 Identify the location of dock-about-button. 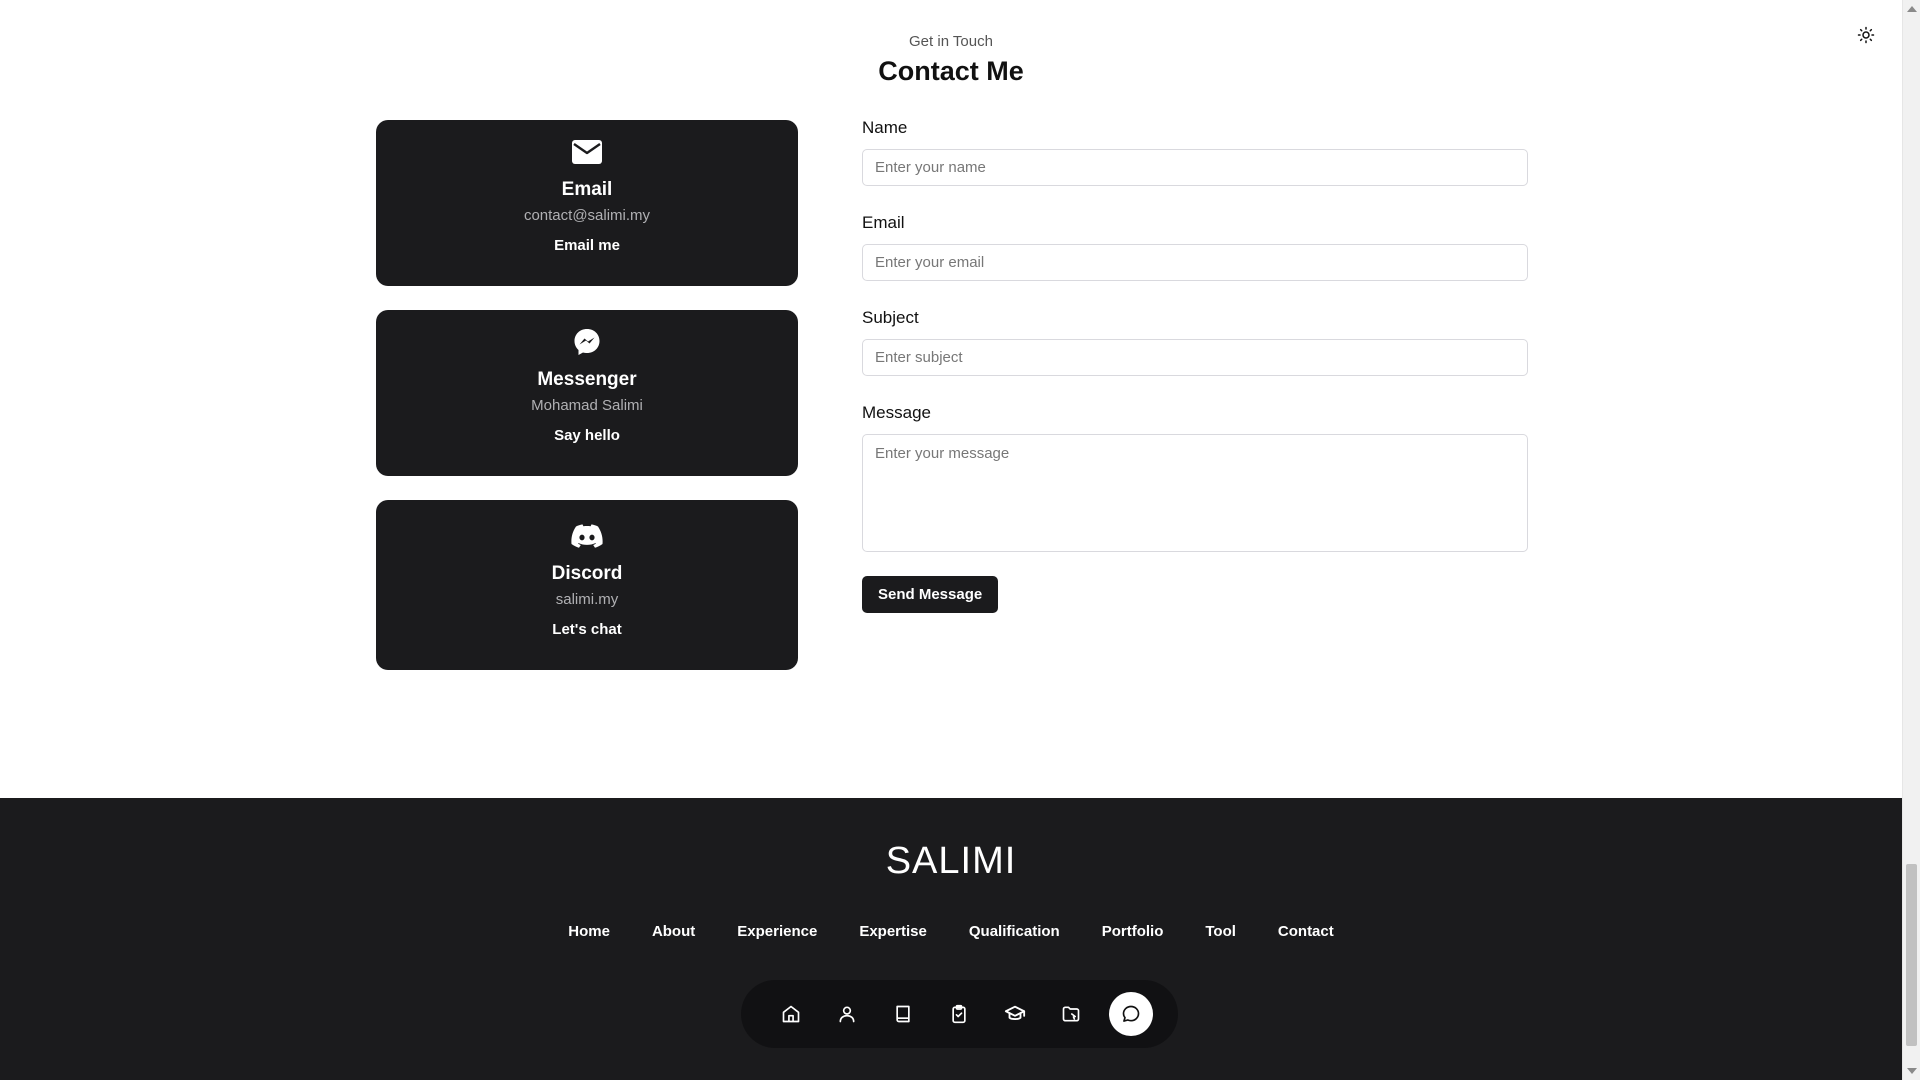
(847, 1014).